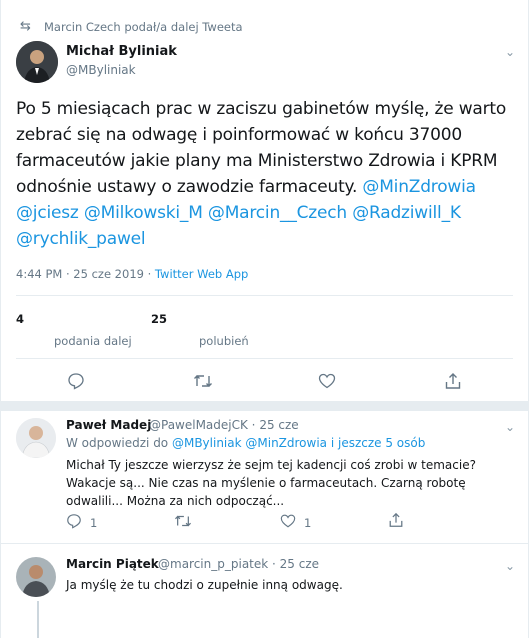 The image size is (529, 638). Describe the element at coordinates (20, 319) in the screenshot. I see `retweets-count: 4` at that location.